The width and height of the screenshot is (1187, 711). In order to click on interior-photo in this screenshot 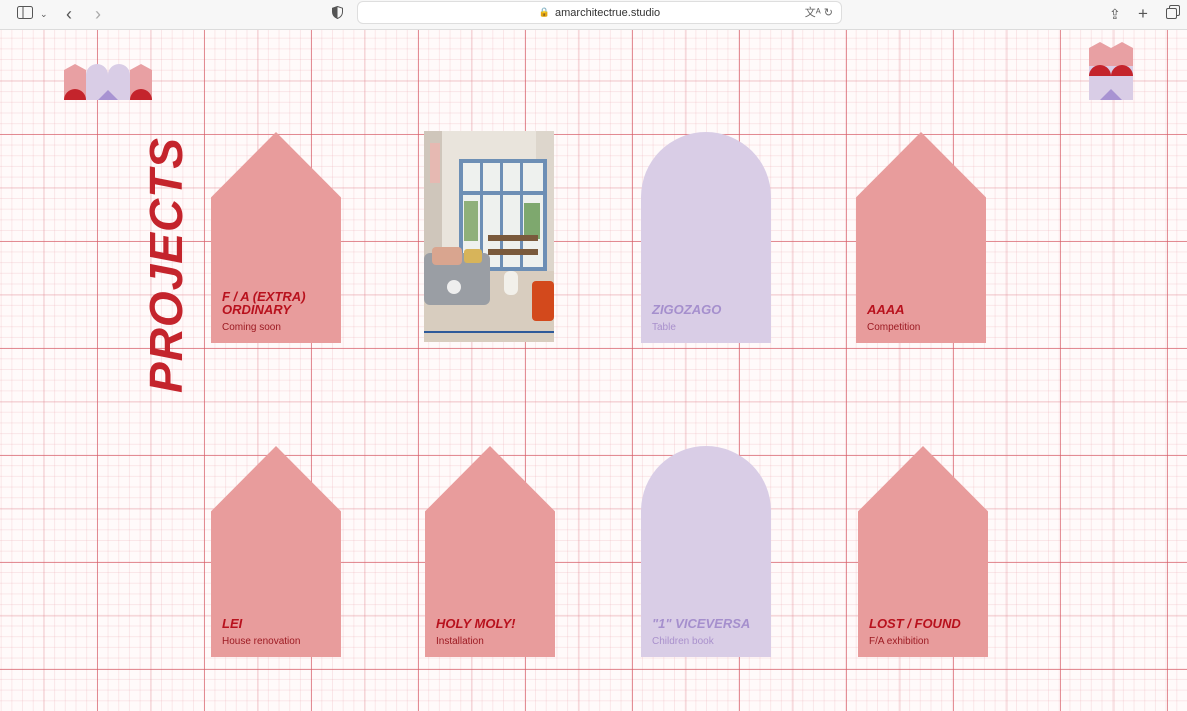, I will do `click(489, 236)`.